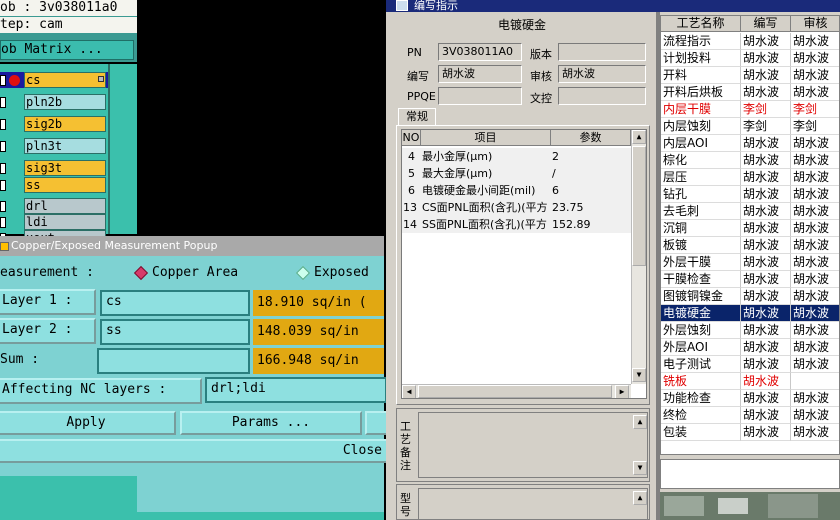 The height and width of the screenshot is (520, 840). Describe the element at coordinates (568, 207) in the screenshot. I see `param-value: 23.75` at that location.